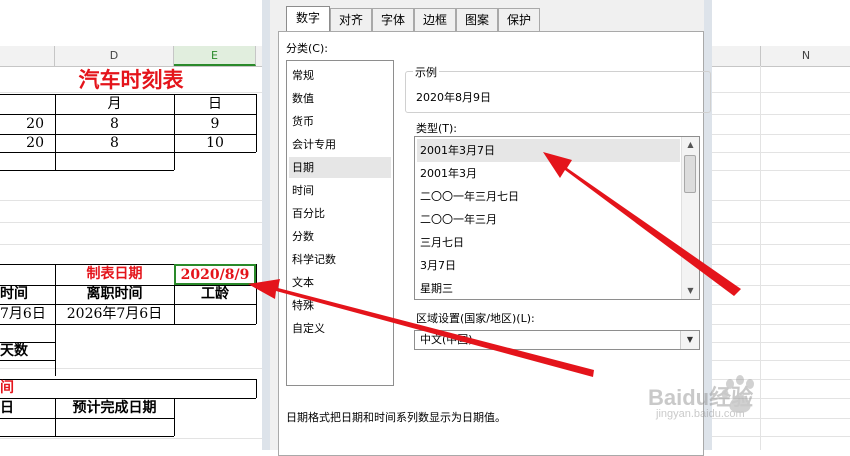 This screenshot has width=850, height=456. I want to click on cell-c-header, so click(27, 104).